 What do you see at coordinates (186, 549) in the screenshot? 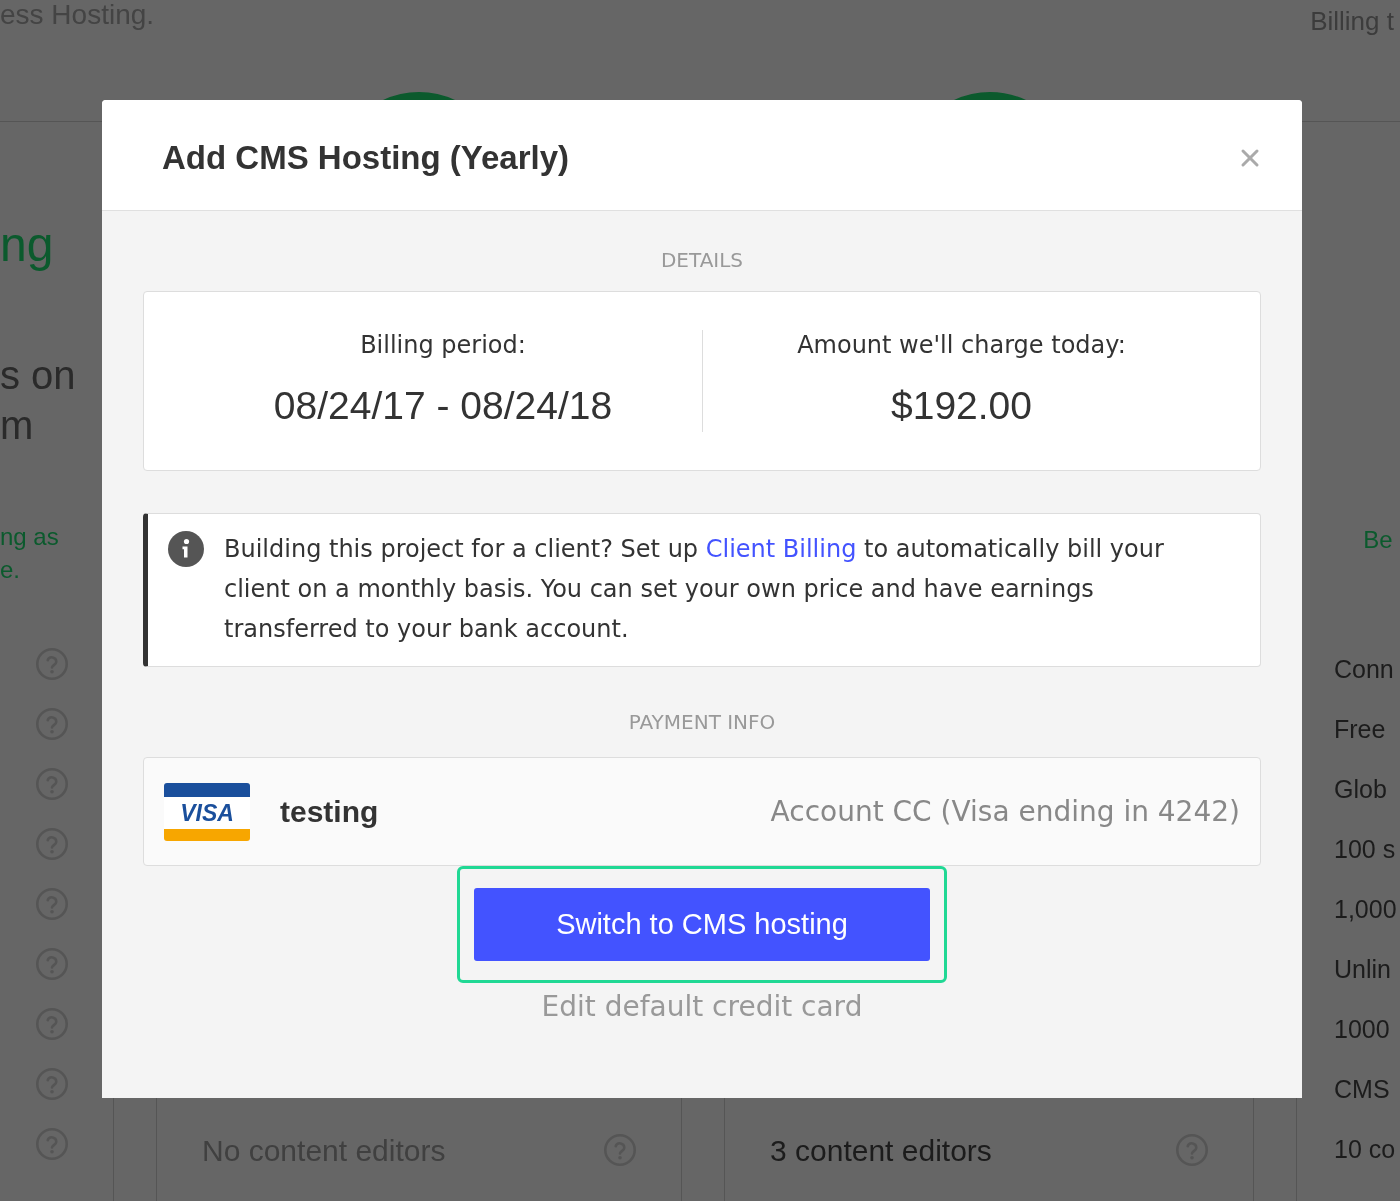
I see `info-icon` at bounding box center [186, 549].